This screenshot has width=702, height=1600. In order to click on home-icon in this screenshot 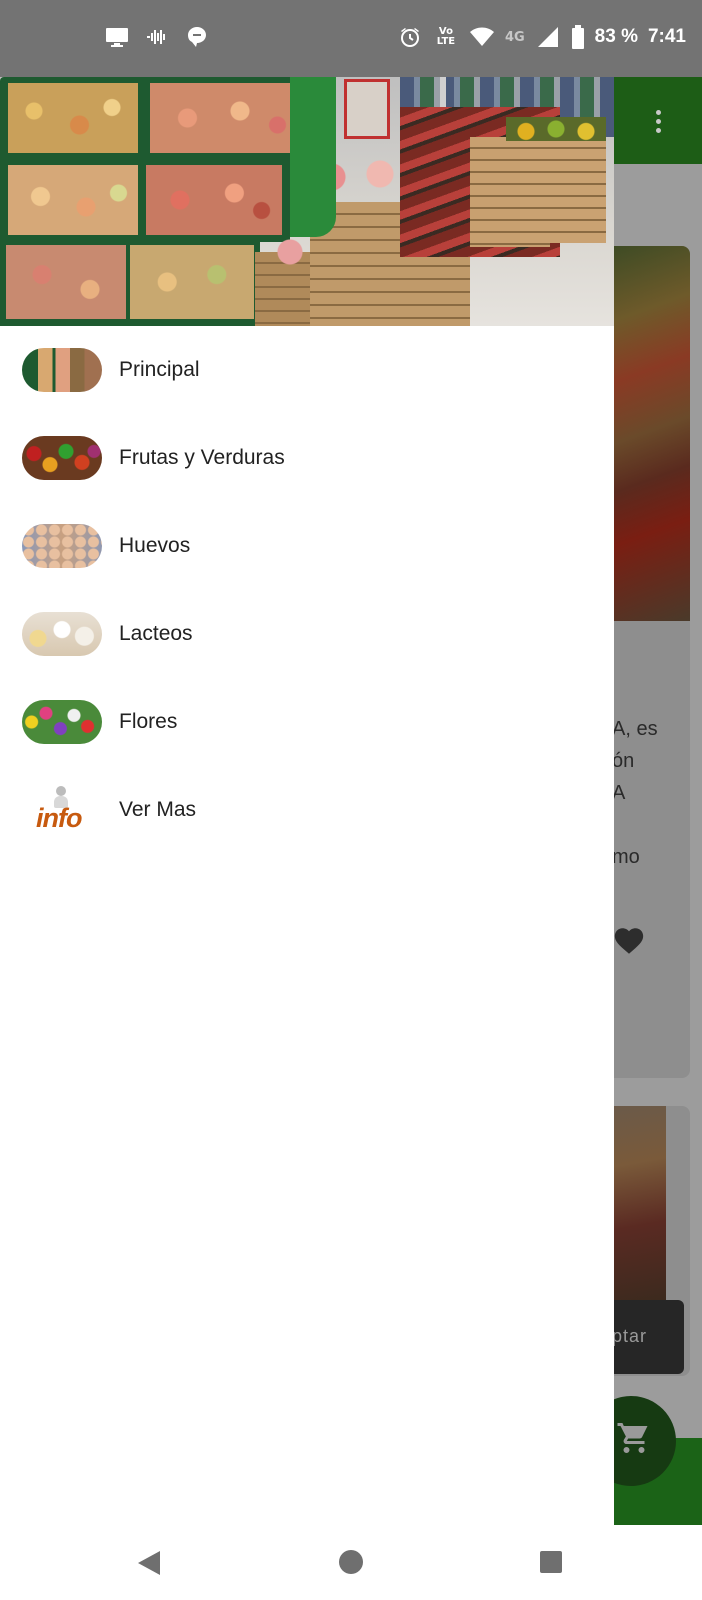, I will do `click(351, 1562)`.